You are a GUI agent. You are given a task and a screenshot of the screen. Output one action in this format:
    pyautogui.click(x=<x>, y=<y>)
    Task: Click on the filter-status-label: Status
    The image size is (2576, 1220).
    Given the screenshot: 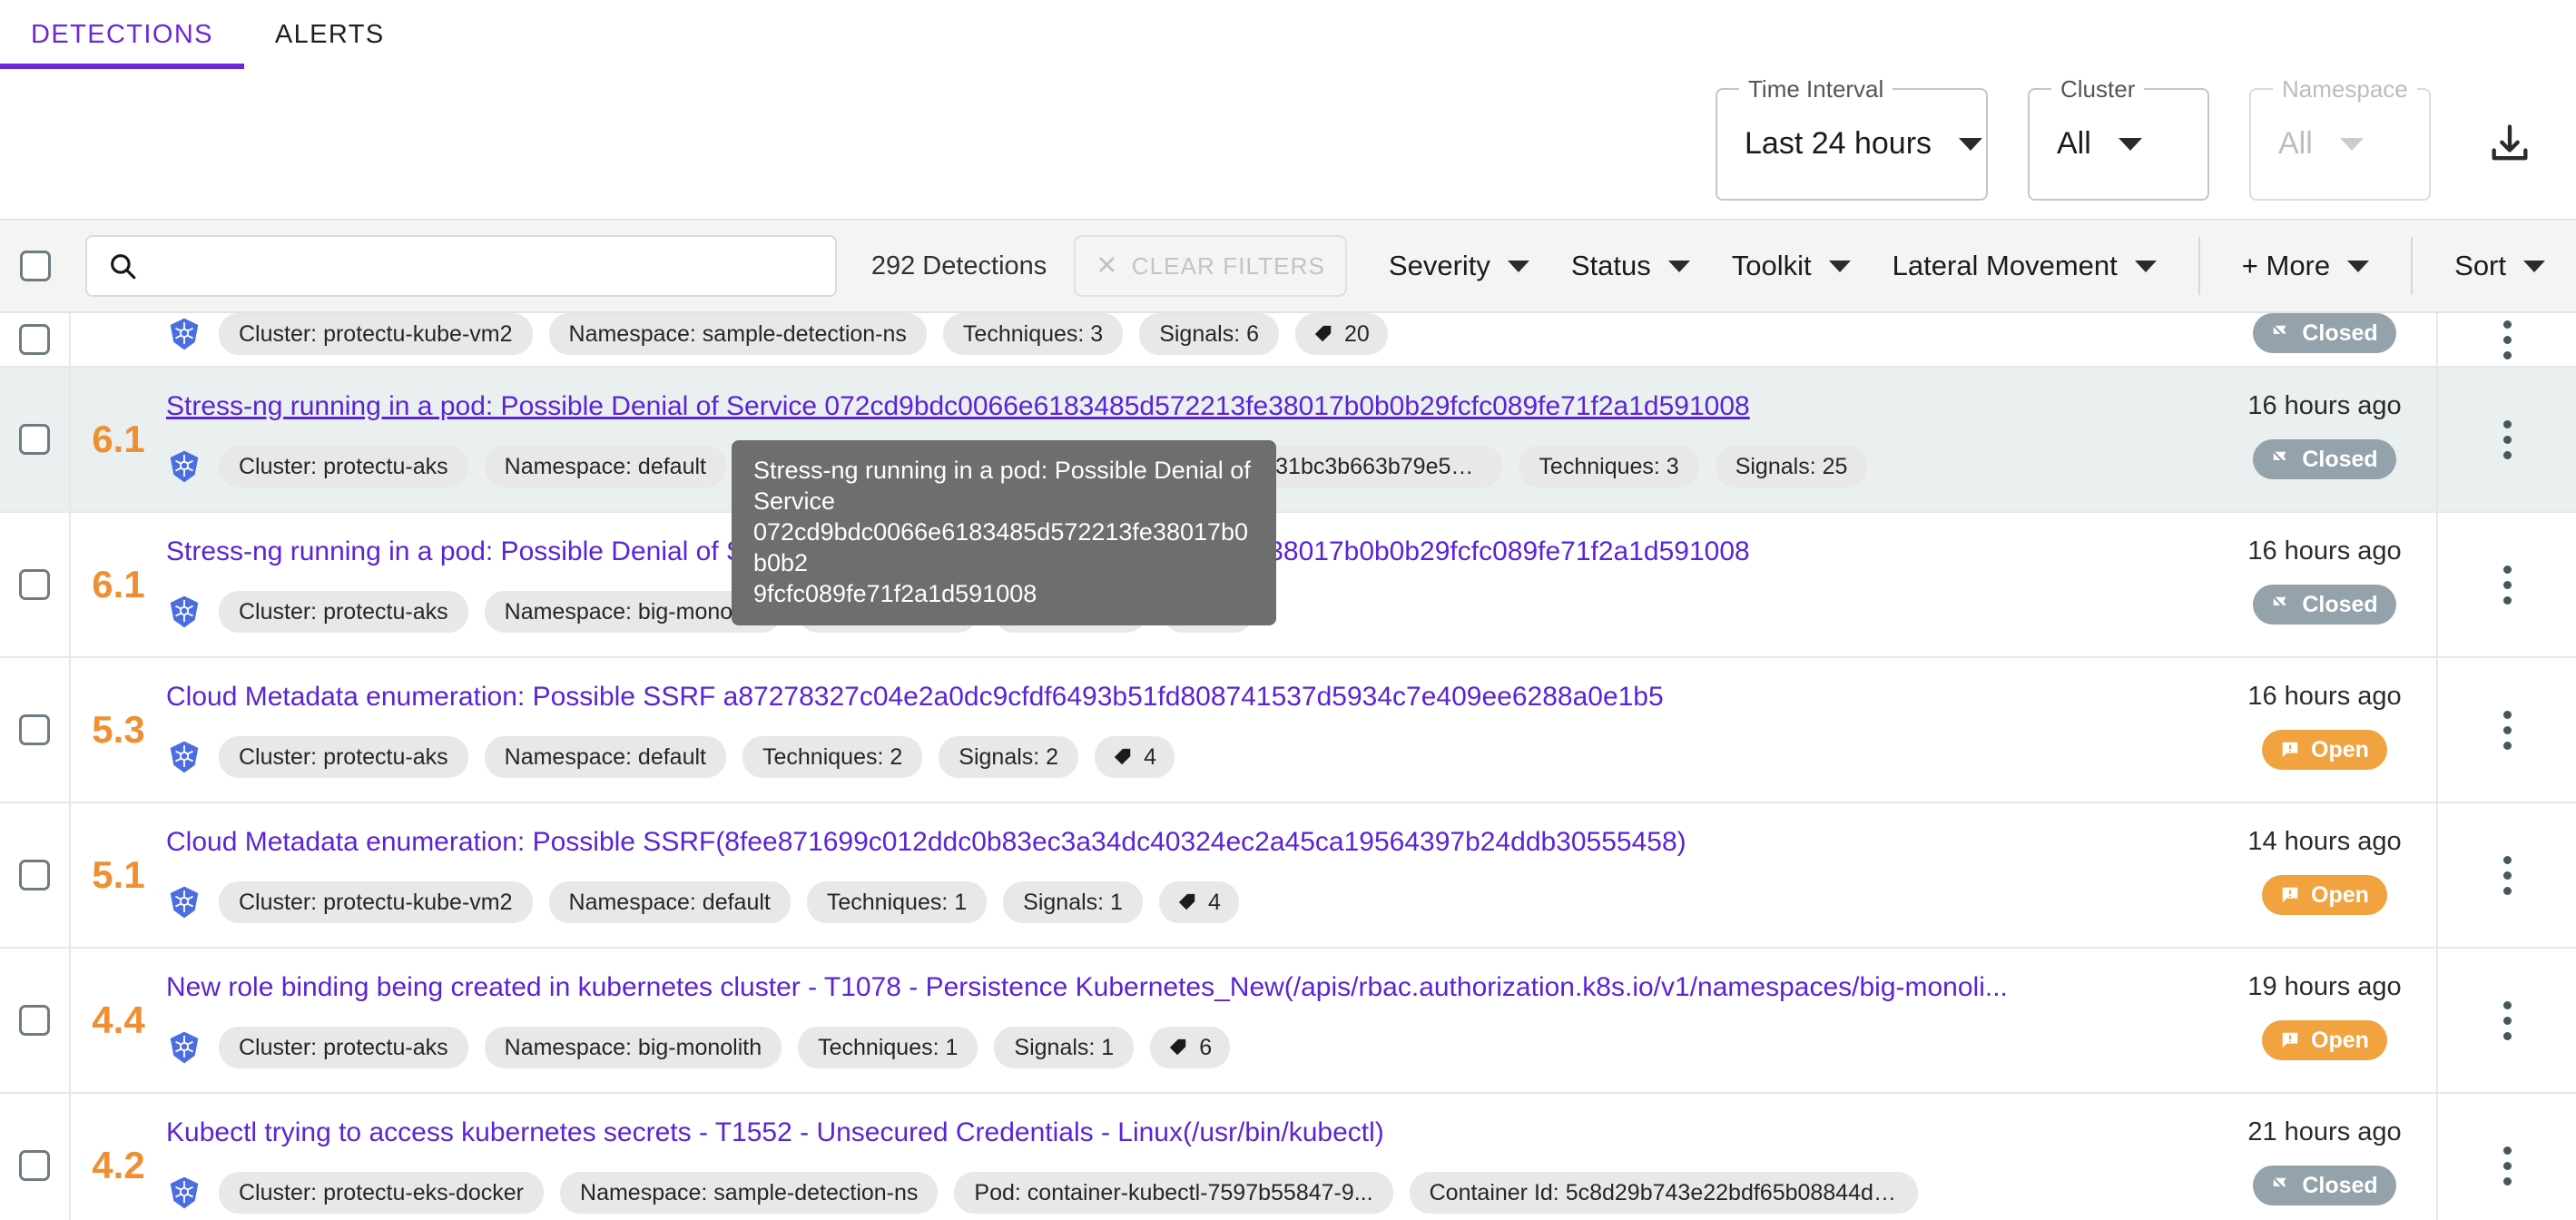 What is the action you would take?
    pyautogui.click(x=1610, y=265)
    